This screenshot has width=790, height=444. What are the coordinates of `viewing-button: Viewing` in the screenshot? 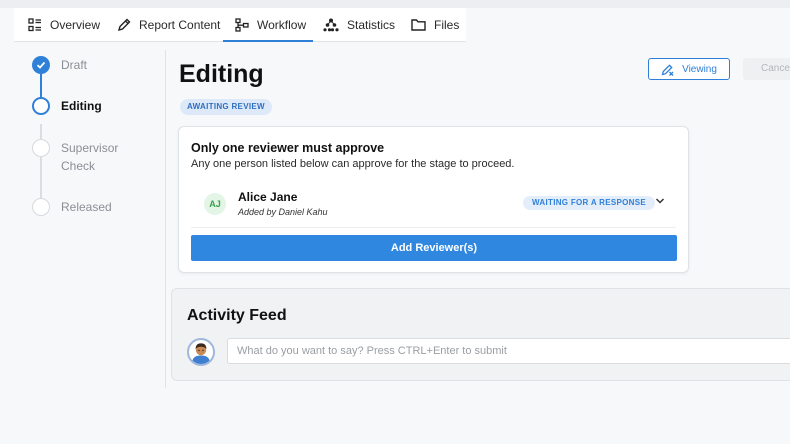 It's located at (689, 69).